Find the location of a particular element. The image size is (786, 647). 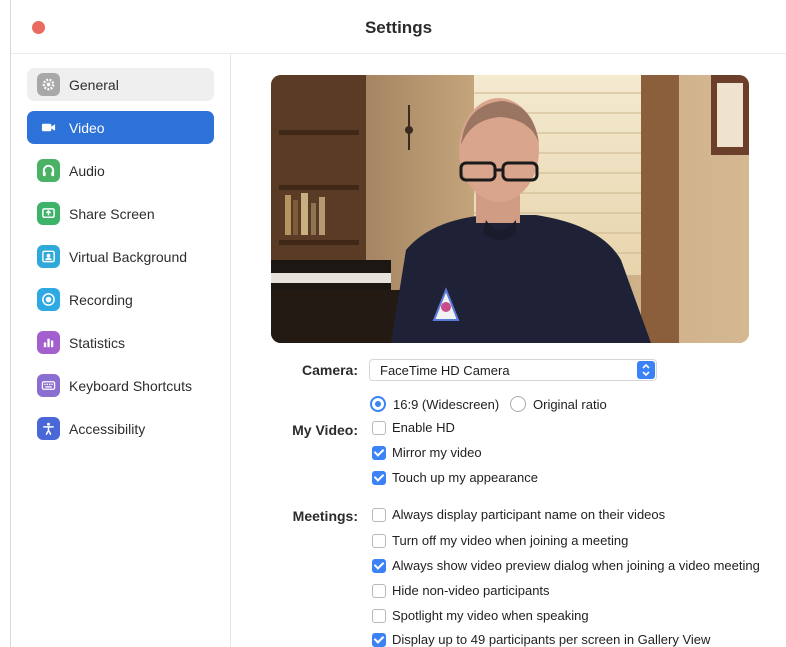

option-label: Mirror my video is located at coordinates (437, 452).